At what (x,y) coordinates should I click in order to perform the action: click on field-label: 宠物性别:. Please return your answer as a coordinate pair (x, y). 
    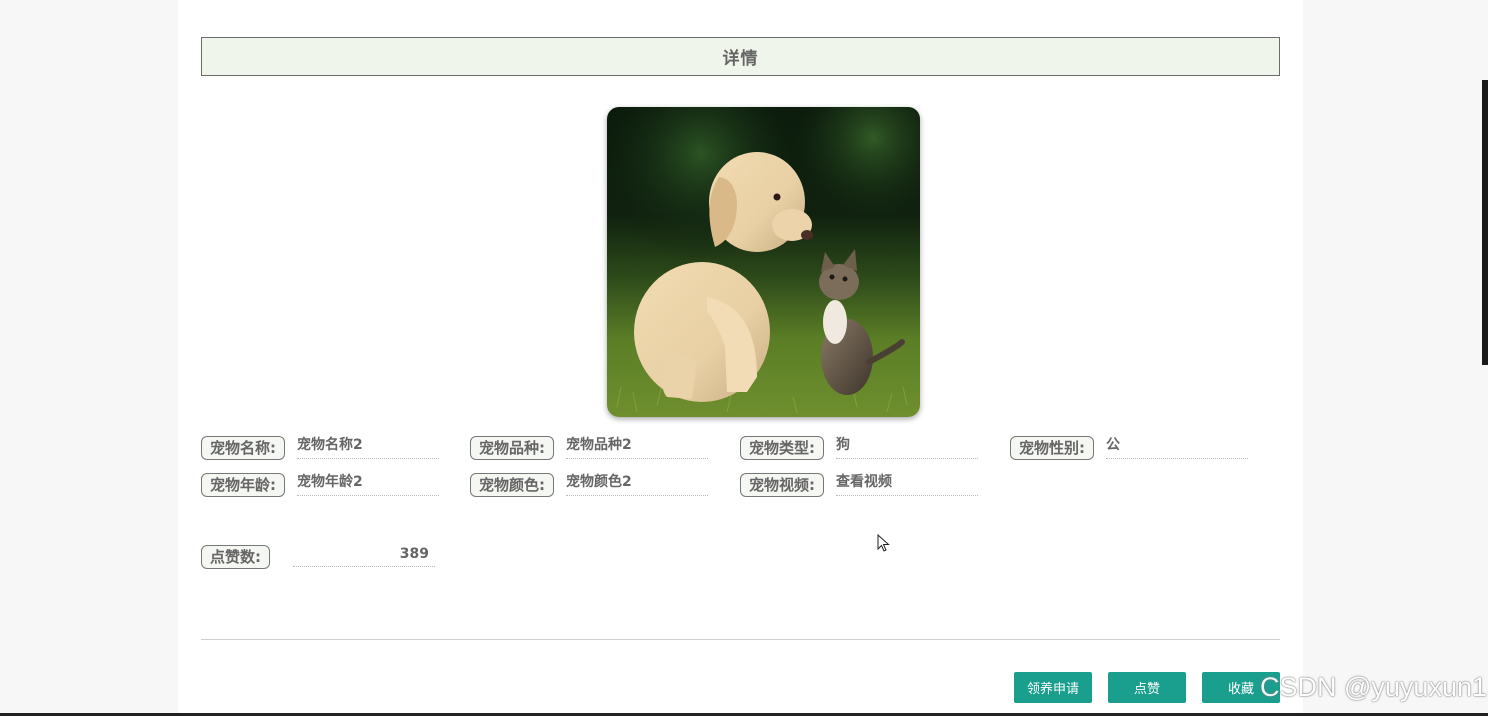
    Looking at the image, I should click on (1052, 448).